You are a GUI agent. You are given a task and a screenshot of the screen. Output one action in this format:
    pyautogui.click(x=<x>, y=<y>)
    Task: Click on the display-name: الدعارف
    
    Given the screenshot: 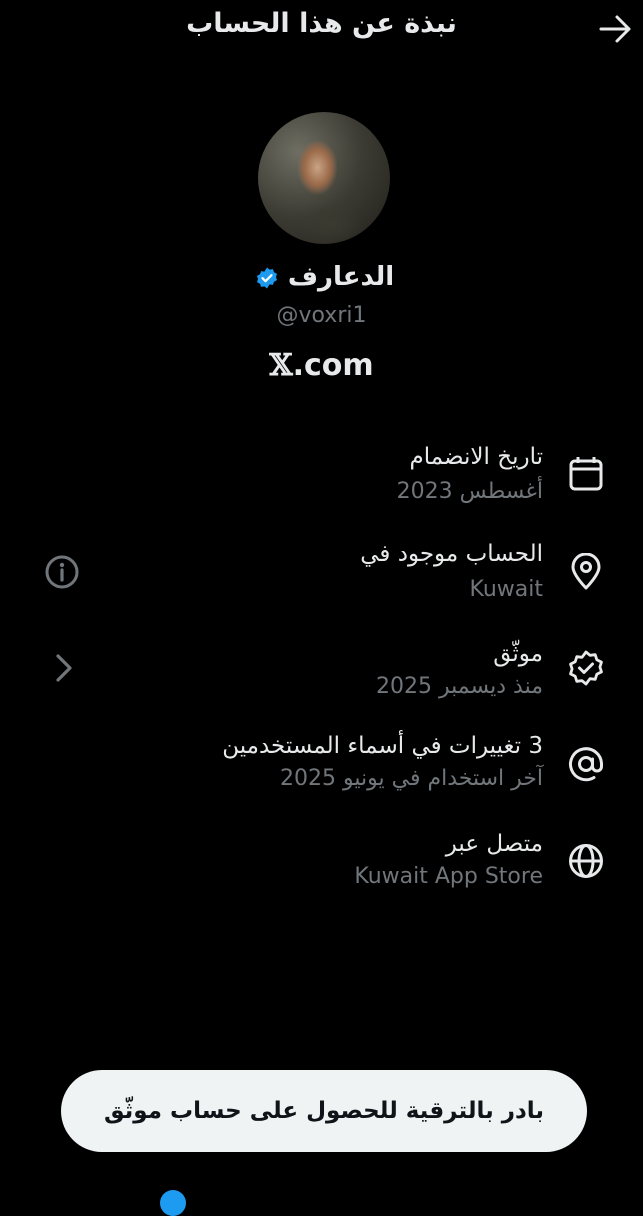 What is the action you would take?
    pyautogui.click(x=321, y=277)
    